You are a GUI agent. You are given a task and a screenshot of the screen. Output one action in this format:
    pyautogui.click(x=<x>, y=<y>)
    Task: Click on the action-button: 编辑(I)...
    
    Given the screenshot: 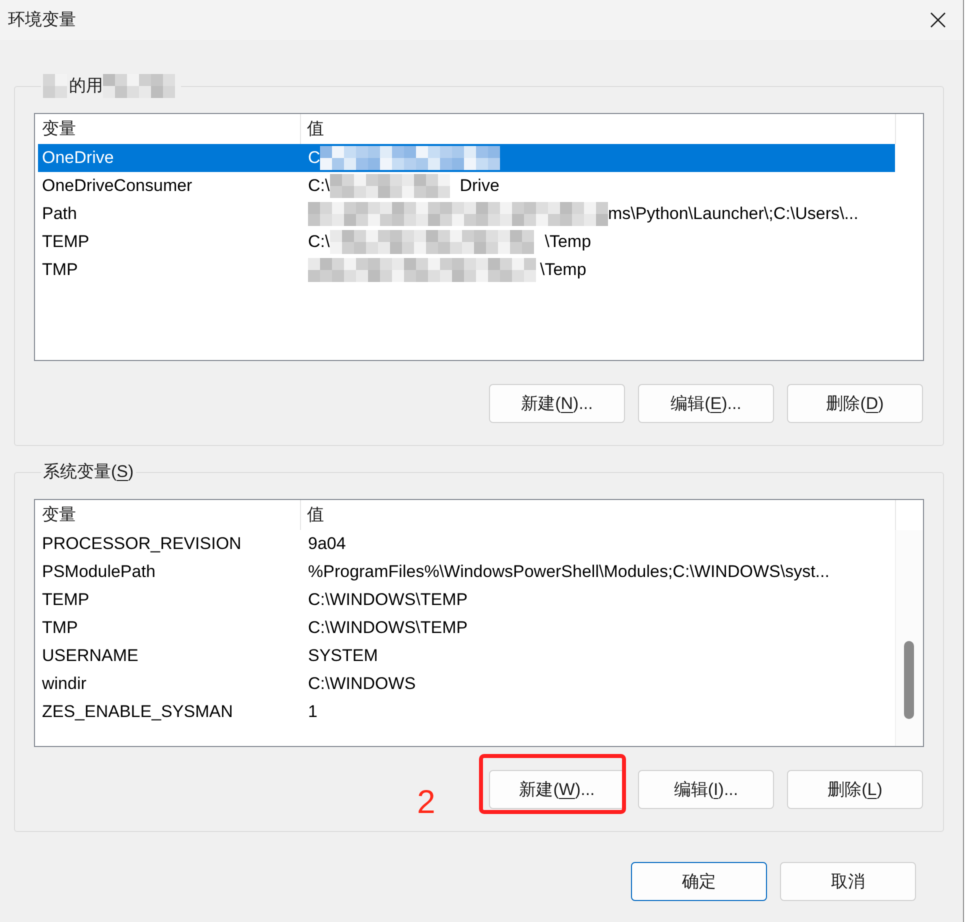 What is the action you would take?
    pyautogui.click(x=706, y=789)
    